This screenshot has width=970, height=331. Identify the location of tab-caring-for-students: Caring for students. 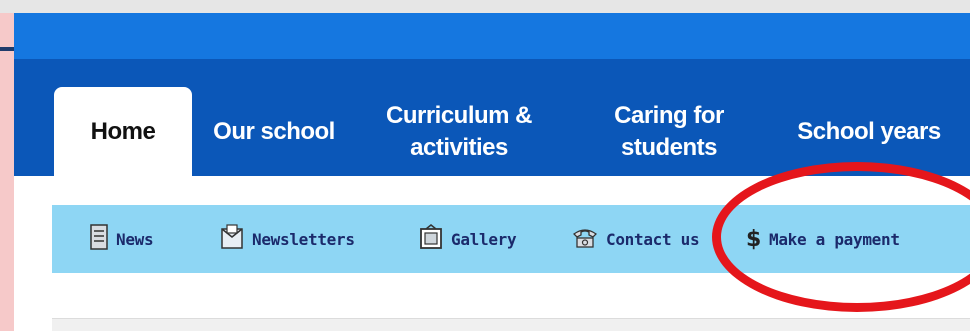
(669, 131).